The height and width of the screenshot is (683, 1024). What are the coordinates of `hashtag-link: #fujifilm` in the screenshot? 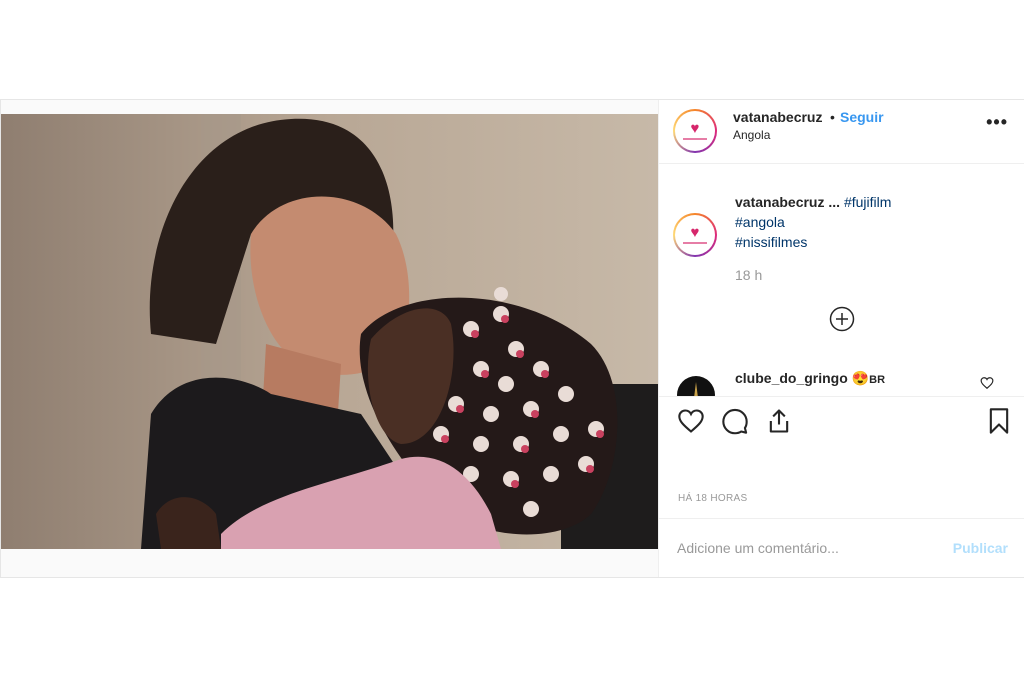 It's located at (867, 202).